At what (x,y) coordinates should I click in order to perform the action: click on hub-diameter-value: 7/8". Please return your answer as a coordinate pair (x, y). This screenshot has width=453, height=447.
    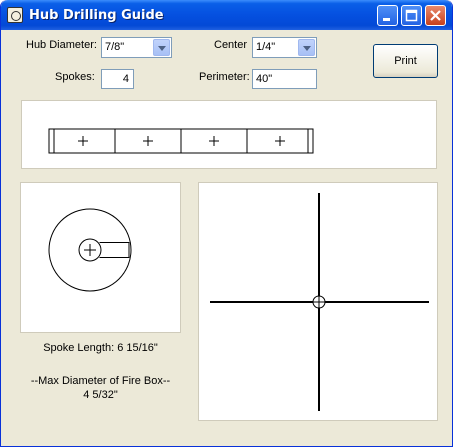
    Looking at the image, I should click on (115, 47).